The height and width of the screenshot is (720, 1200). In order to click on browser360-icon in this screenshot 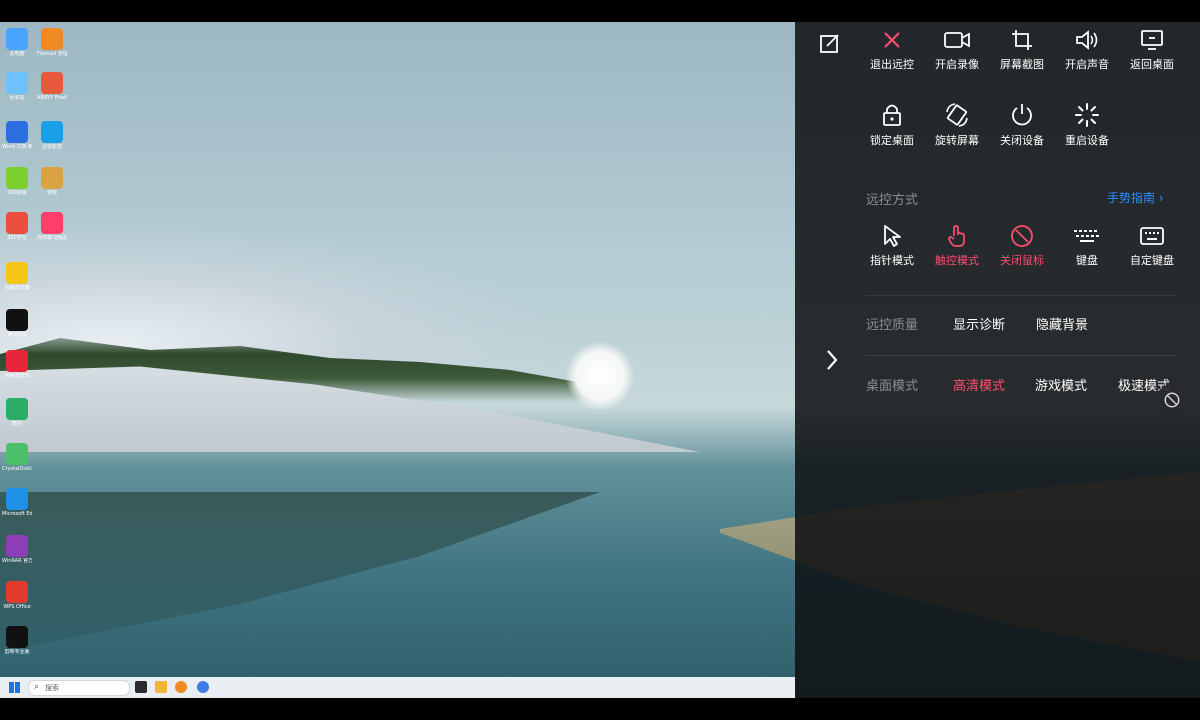, I will do `click(17, 223)`.